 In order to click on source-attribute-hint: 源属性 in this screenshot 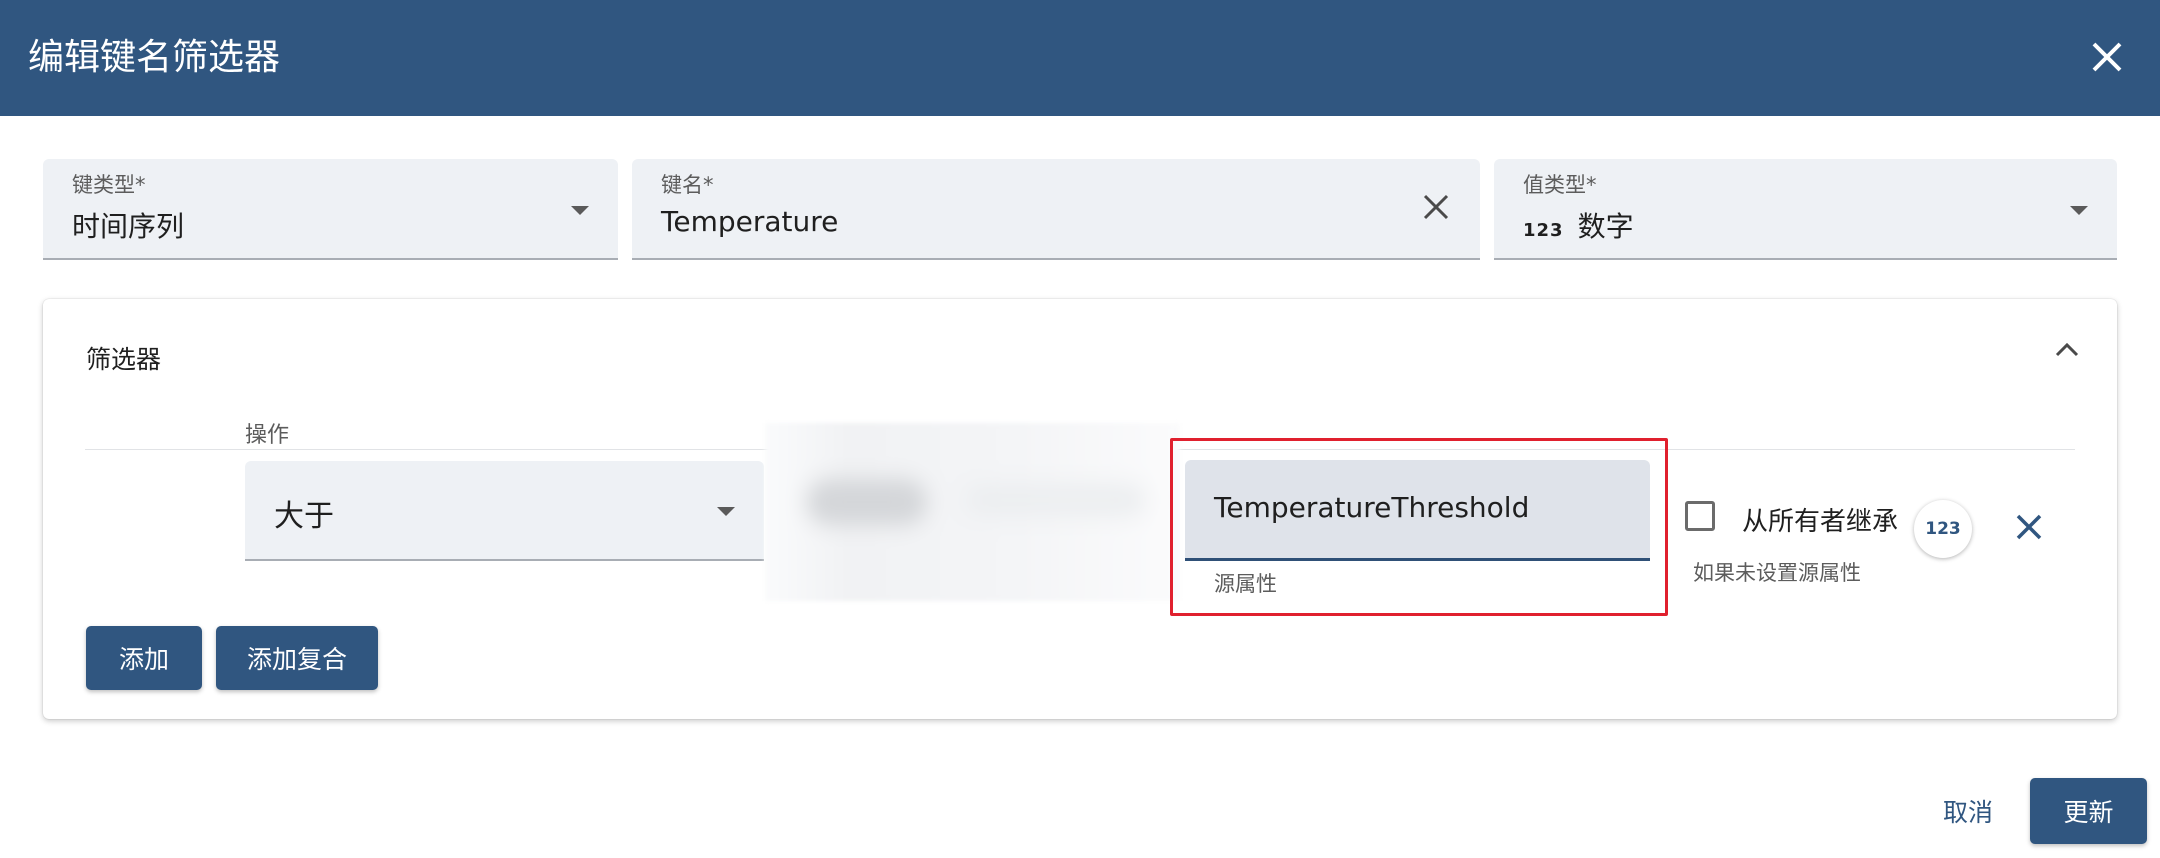, I will do `click(1245, 584)`.